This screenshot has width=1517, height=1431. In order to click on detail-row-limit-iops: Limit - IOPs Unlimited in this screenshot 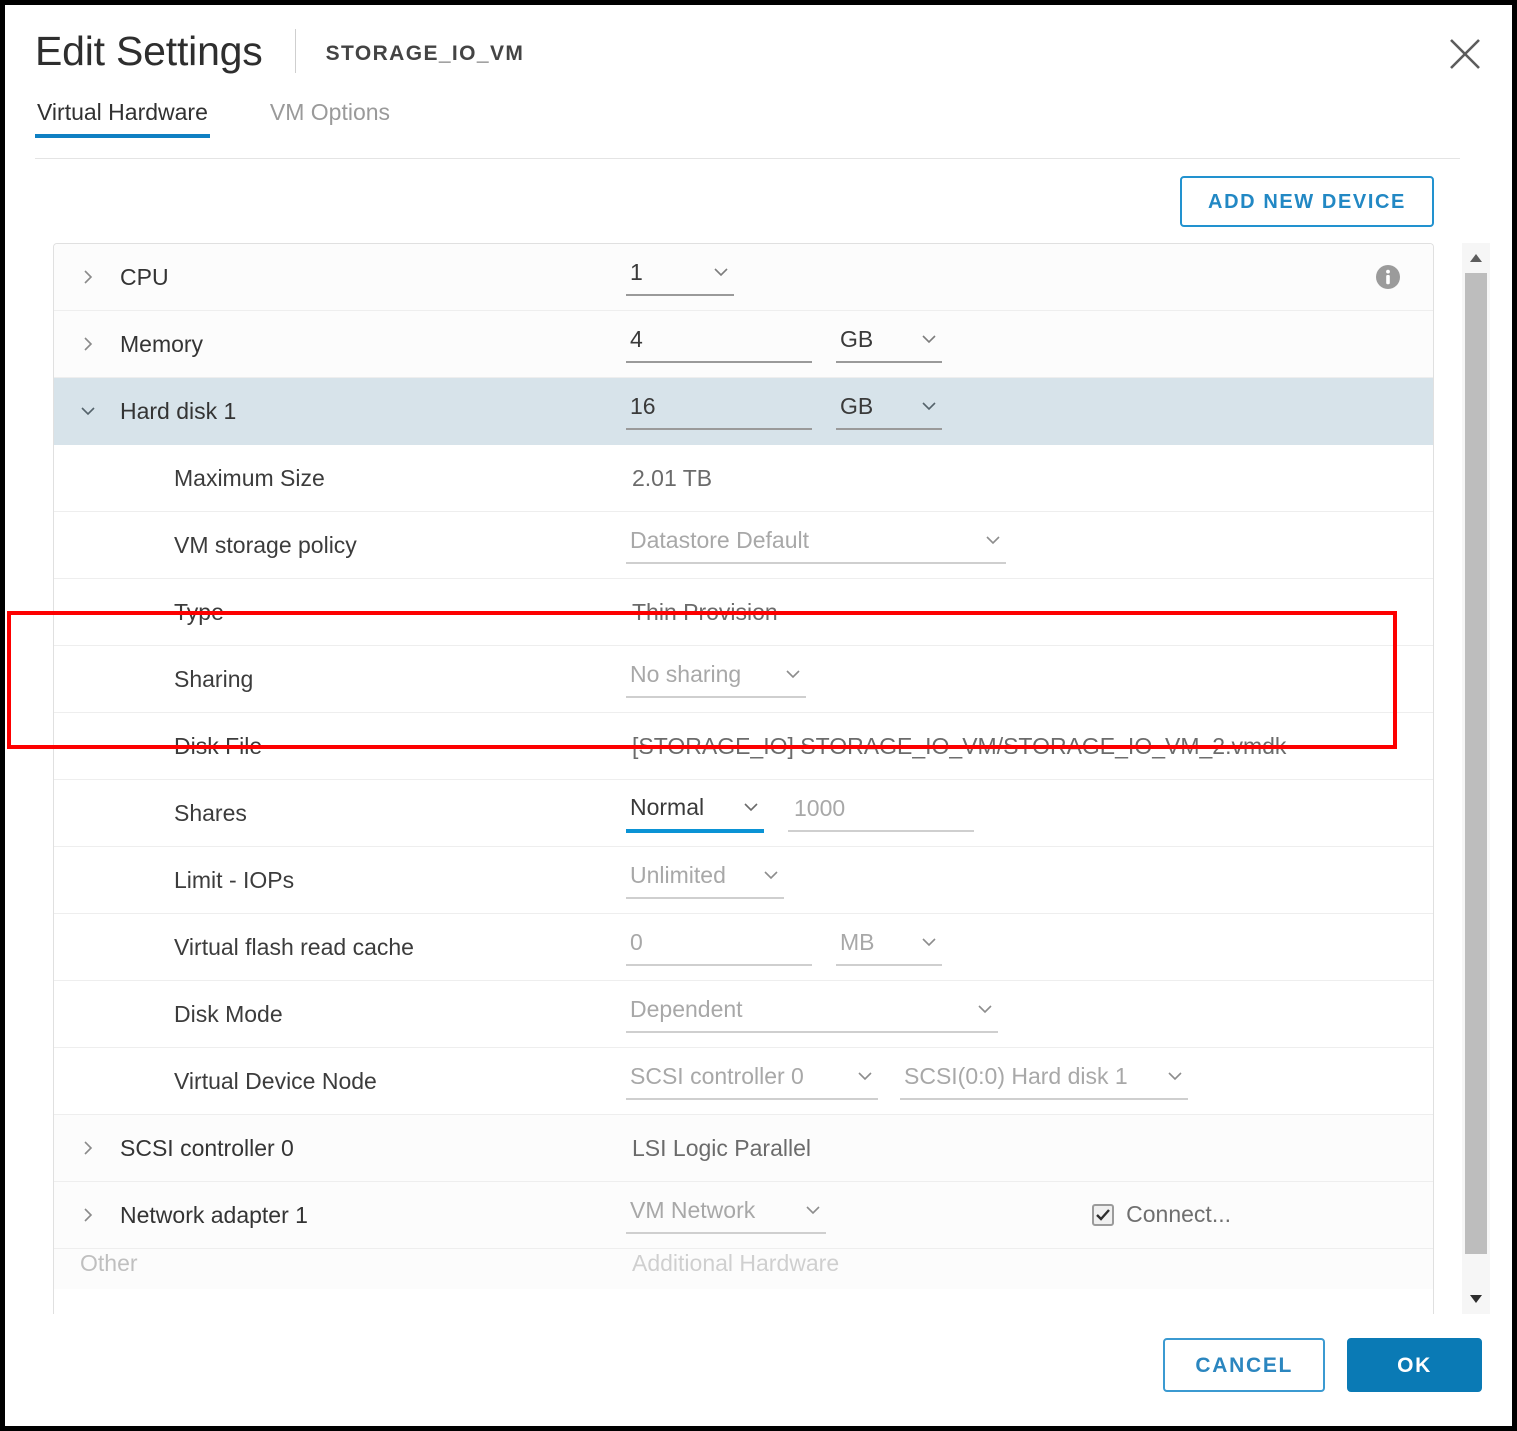, I will do `click(743, 880)`.